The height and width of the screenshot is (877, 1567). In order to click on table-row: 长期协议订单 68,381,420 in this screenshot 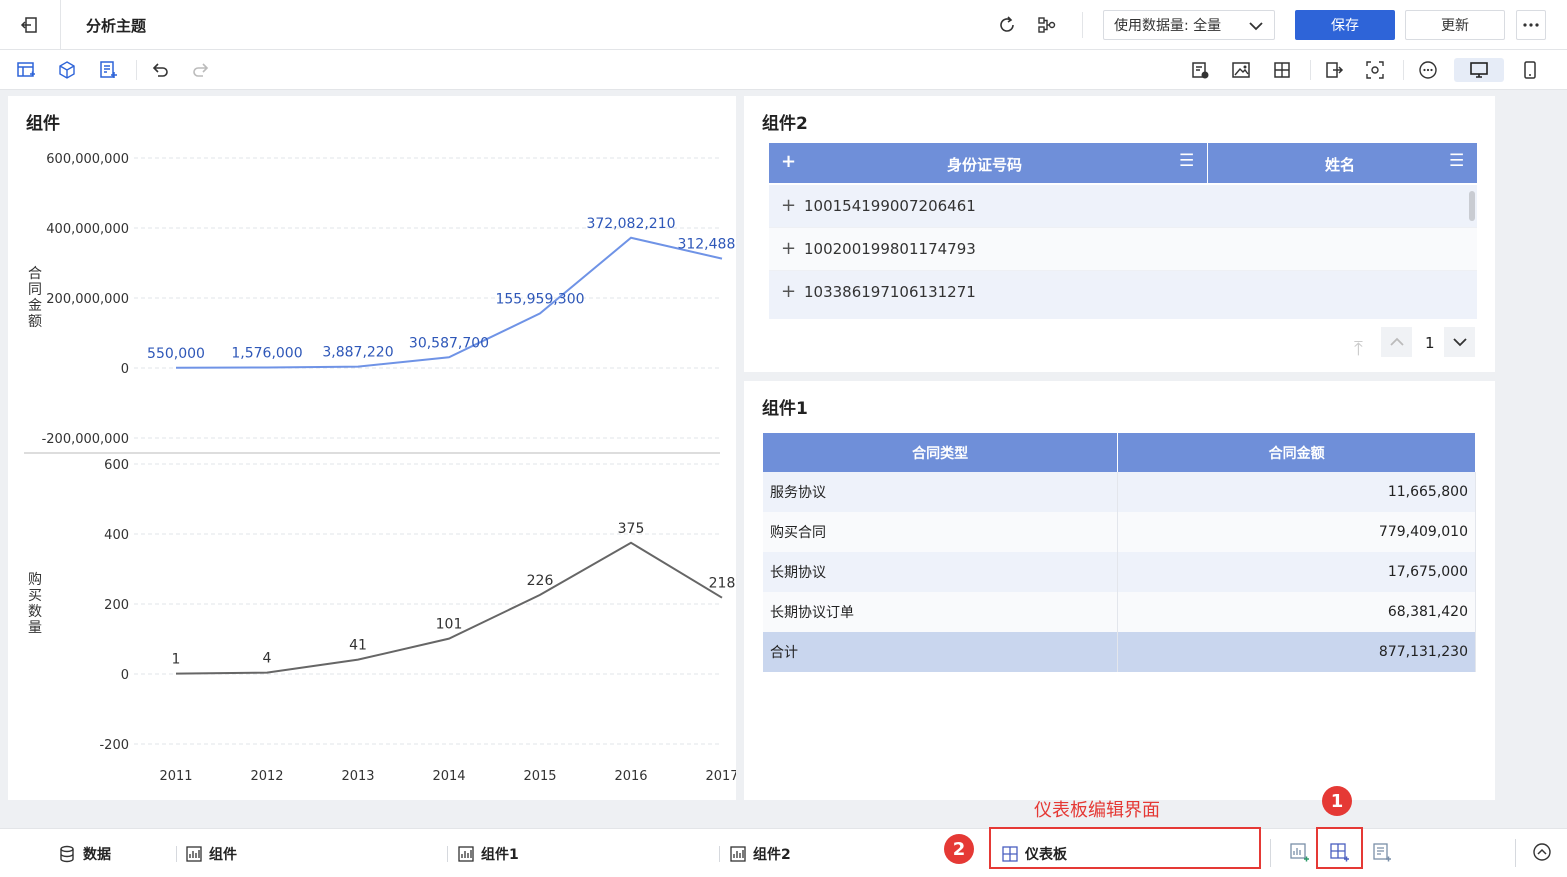, I will do `click(1119, 612)`.